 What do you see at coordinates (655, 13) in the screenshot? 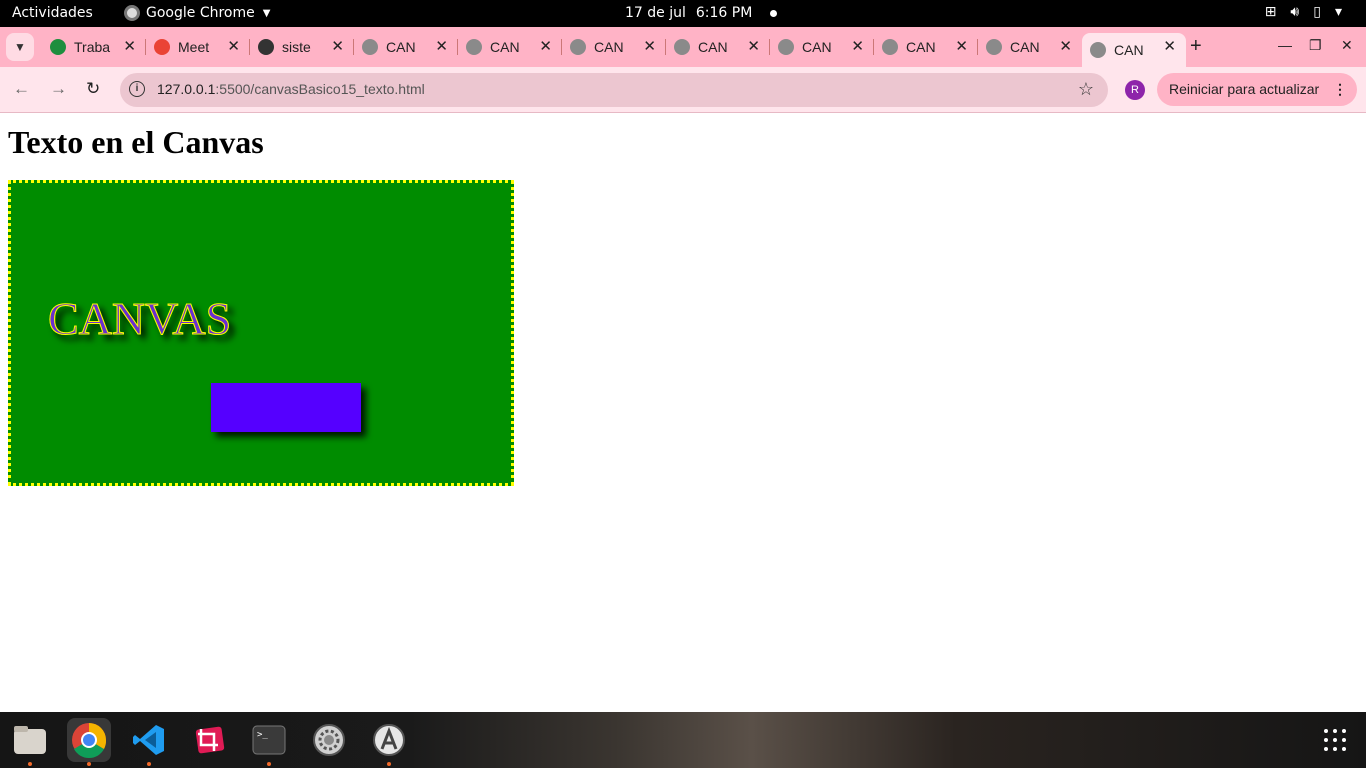
I see `date-label: 17 de jul` at bounding box center [655, 13].